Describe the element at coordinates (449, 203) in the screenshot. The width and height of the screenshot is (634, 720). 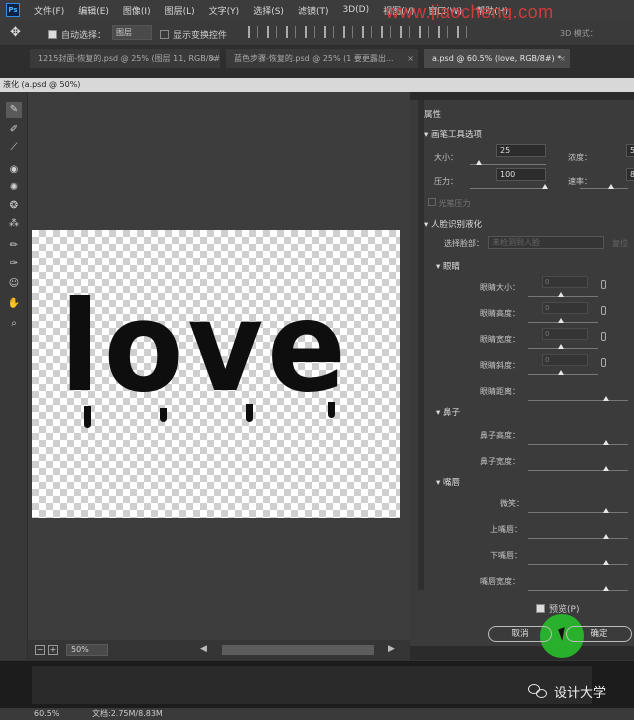
I see `stylus-pressure-option: 光笔压力` at that location.